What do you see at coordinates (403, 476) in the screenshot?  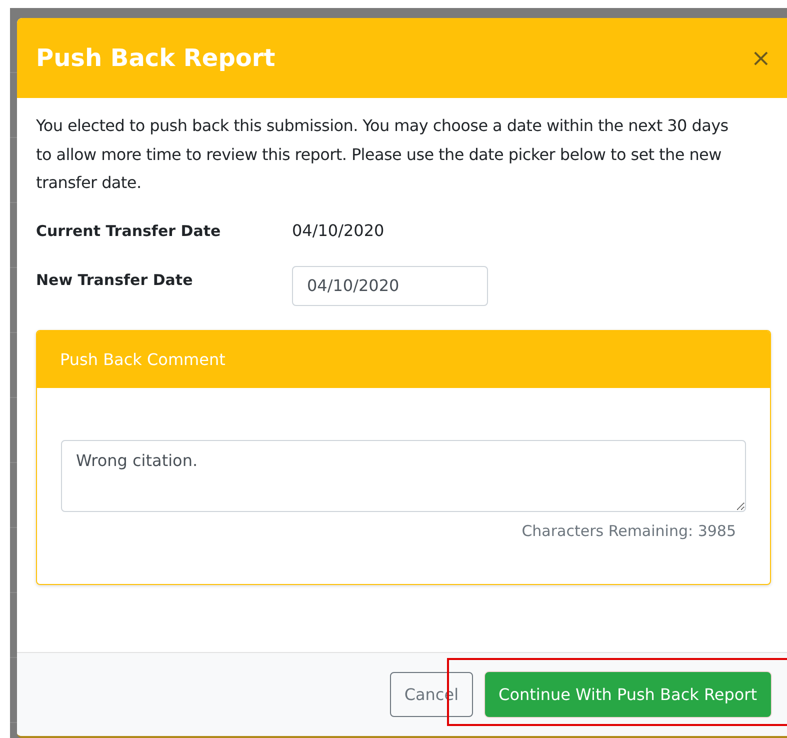 I see `comment-field: Wrong citation.` at bounding box center [403, 476].